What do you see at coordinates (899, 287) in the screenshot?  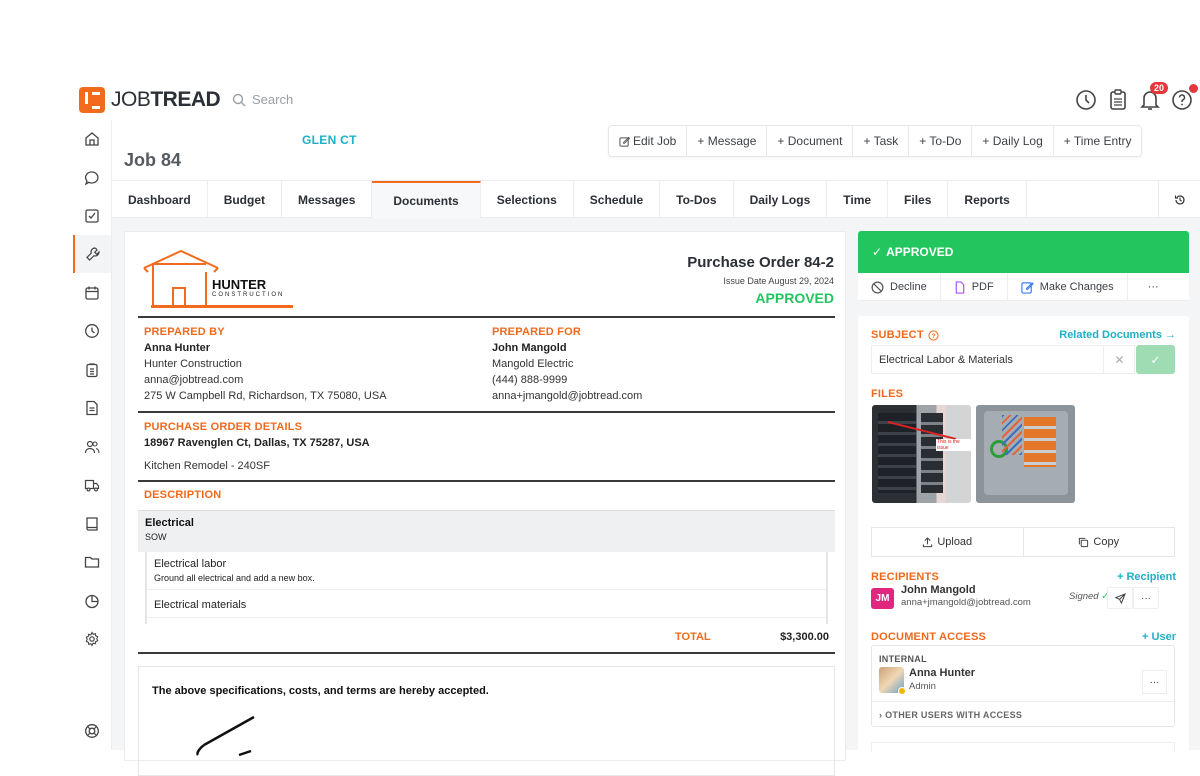 I see `decline-button: Decline` at bounding box center [899, 287].